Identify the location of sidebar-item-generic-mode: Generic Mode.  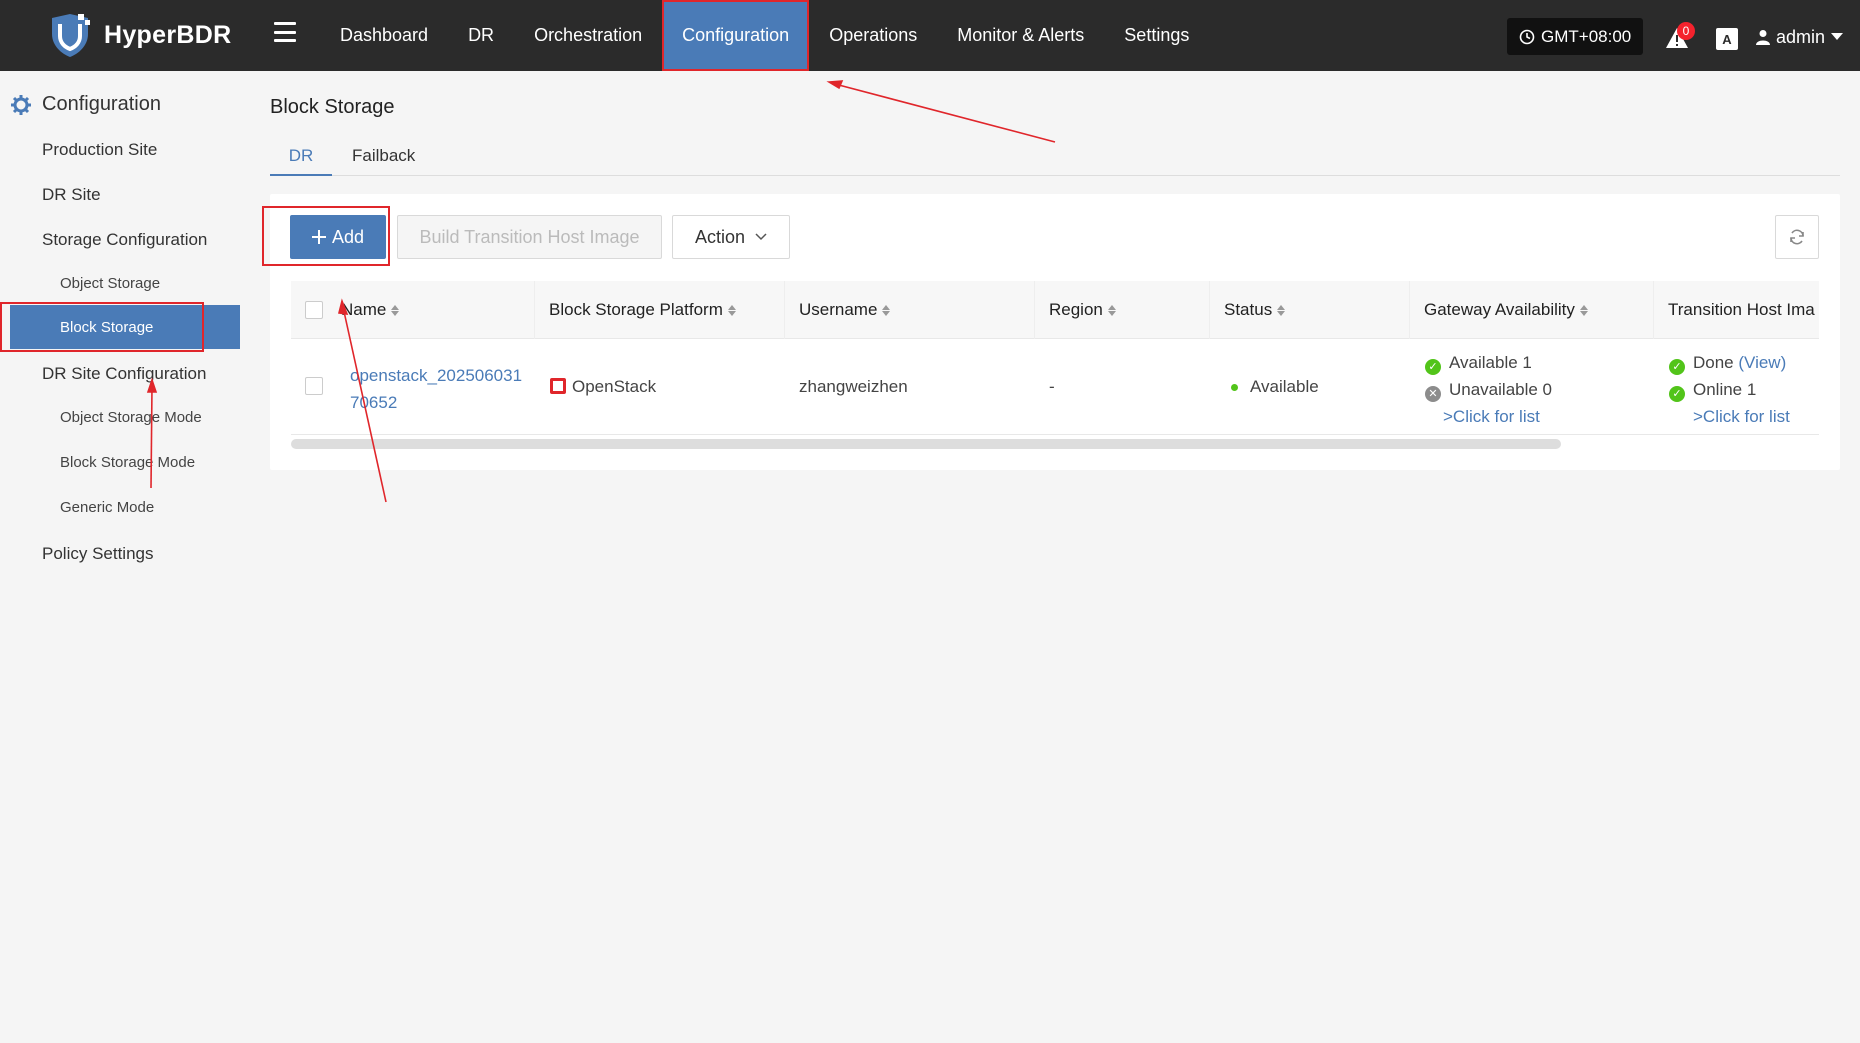
(107, 507).